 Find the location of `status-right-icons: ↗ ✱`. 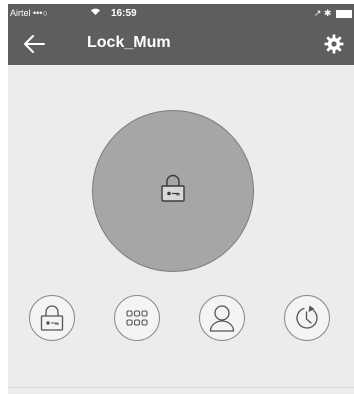

status-right-icons: ↗ ✱ is located at coordinates (333, 13).